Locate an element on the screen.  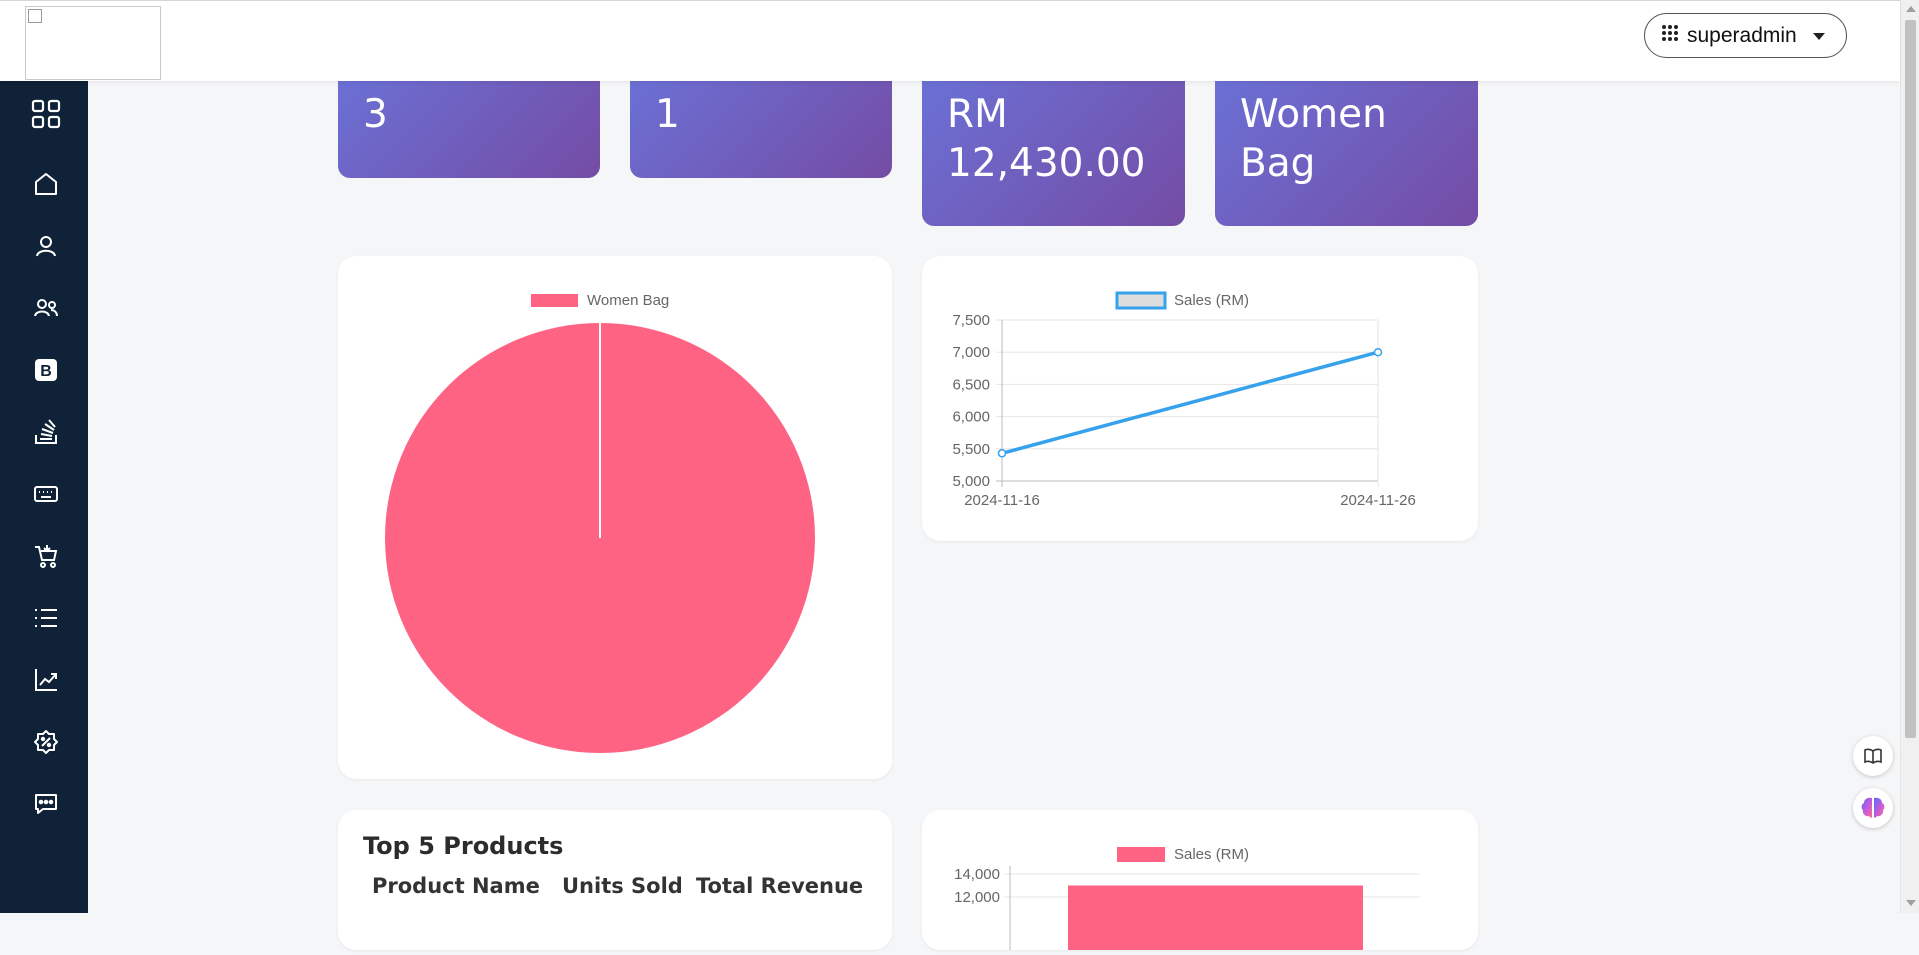
pie-legend: Women Bag is located at coordinates (600, 300).